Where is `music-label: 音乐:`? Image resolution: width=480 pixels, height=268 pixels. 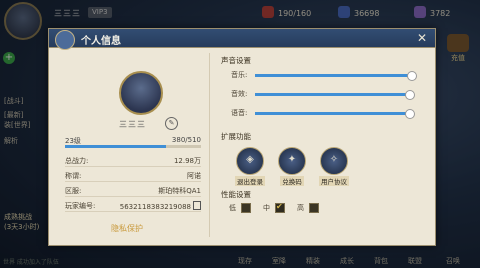
music-label: 音乐: is located at coordinates (239, 75).